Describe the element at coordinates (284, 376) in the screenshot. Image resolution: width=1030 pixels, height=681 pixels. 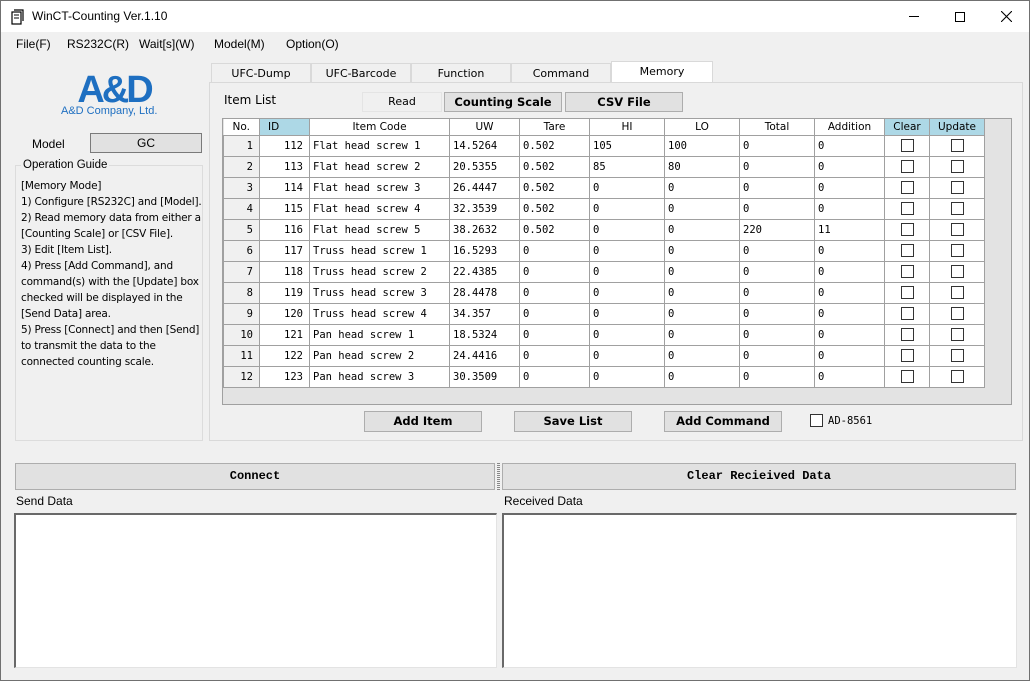
I see `cell-id: 123` at that location.